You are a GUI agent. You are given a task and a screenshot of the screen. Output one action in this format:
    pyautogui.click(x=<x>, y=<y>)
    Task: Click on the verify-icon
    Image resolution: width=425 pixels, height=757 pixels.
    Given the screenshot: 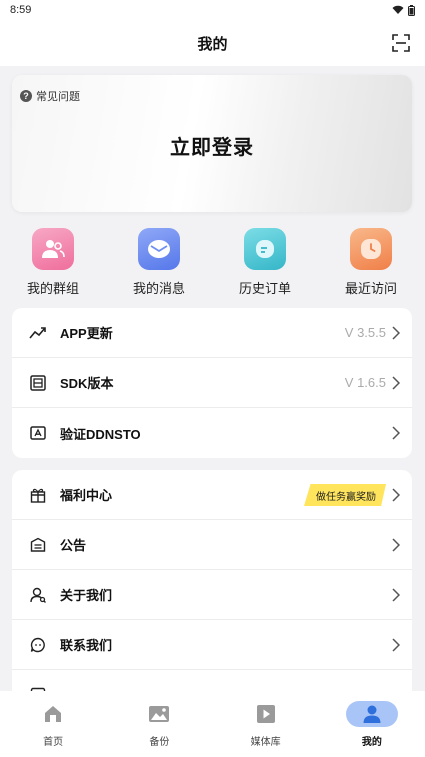 What is the action you would take?
    pyautogui.click(x=38, y=433)
    